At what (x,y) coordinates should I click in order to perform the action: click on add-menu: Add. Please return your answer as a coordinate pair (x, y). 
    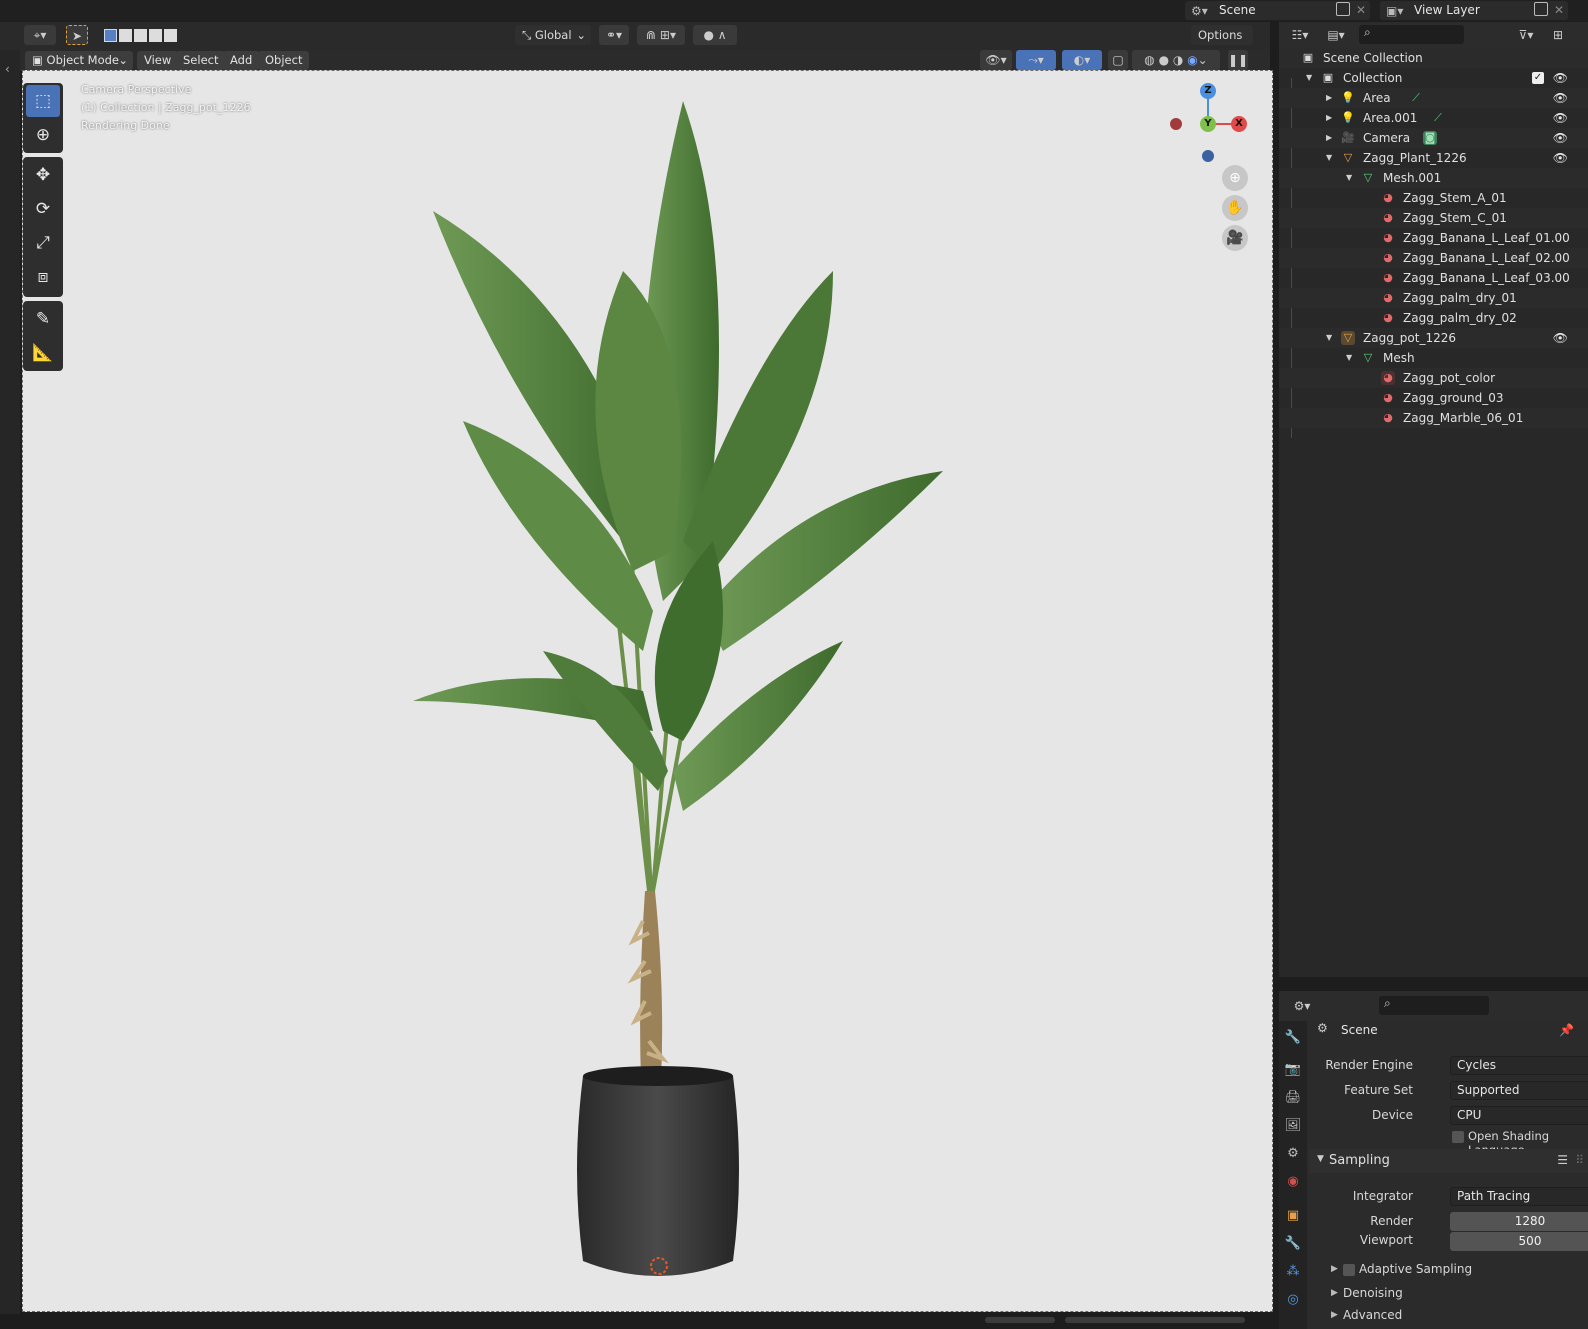
    Looking at the image, I should click on (241, 60).